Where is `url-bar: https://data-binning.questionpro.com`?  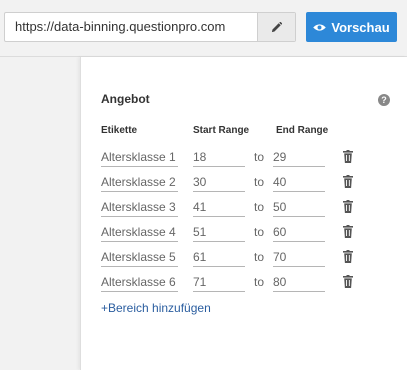
url-bar: https://data-binning.questionpro.com is located at coordinates (150, 27).